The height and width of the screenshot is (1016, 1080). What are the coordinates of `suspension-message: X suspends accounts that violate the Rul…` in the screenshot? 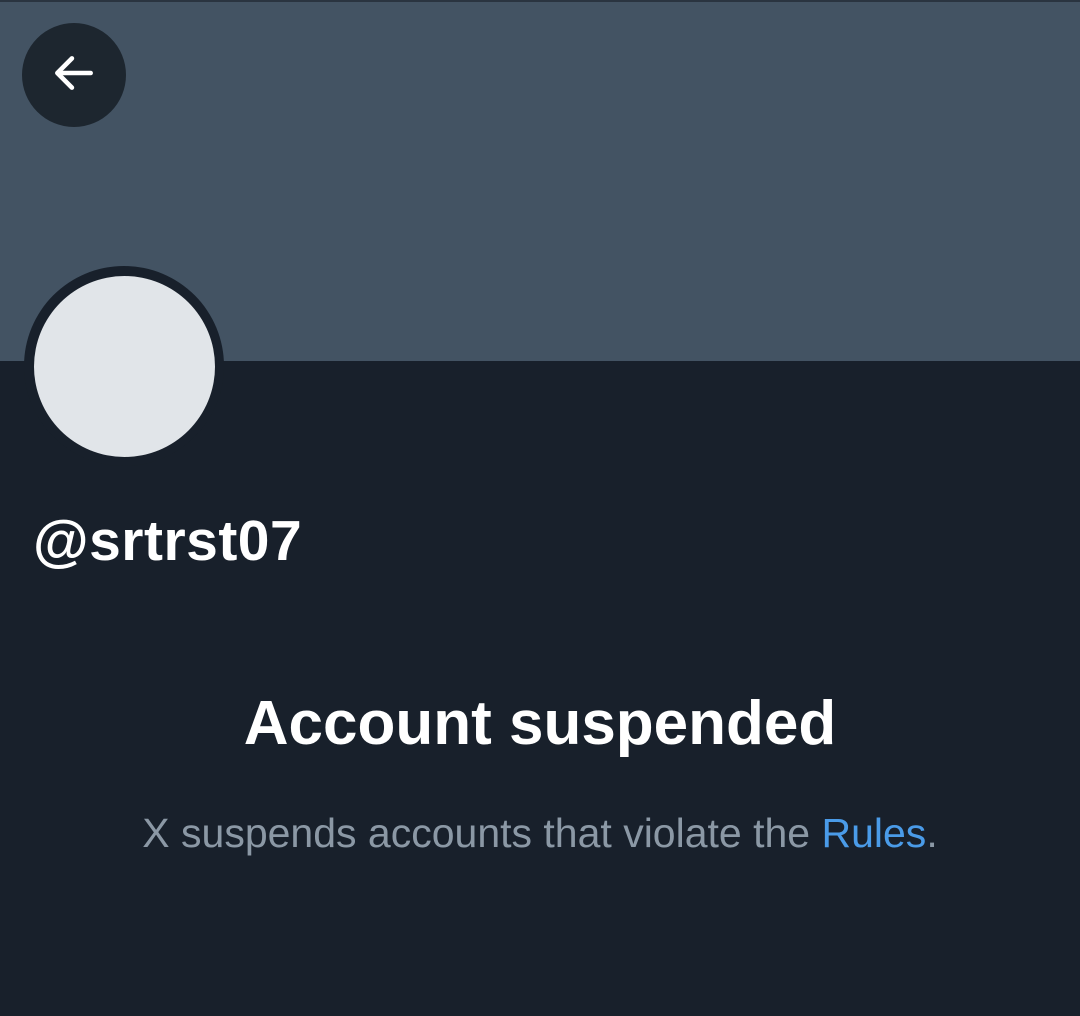 It's located at (540, 833).